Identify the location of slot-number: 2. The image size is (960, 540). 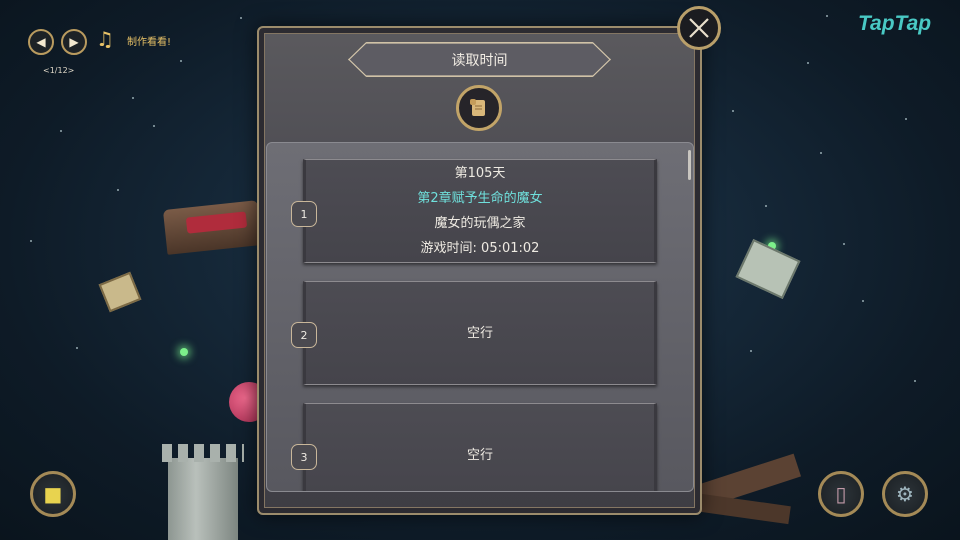
(304, 335).